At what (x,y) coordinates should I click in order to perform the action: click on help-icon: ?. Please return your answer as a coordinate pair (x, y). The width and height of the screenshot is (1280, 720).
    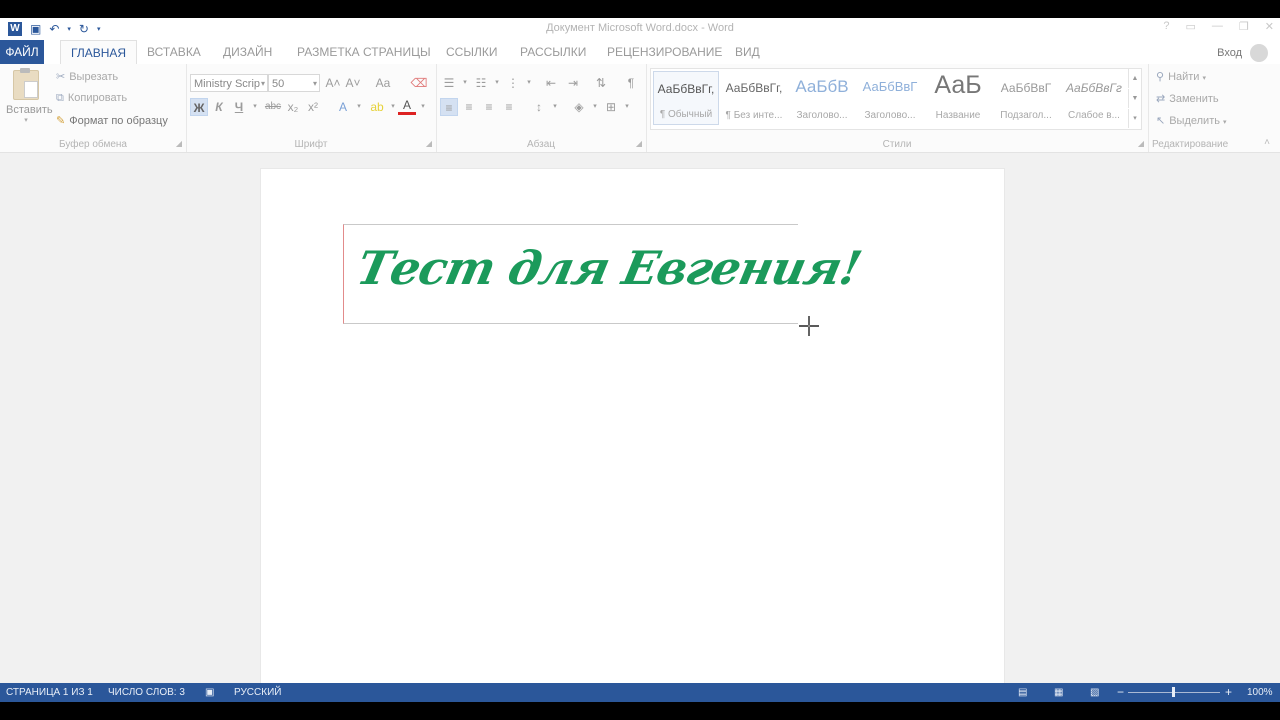
    Looking at the image, I should click on (1166, 26).